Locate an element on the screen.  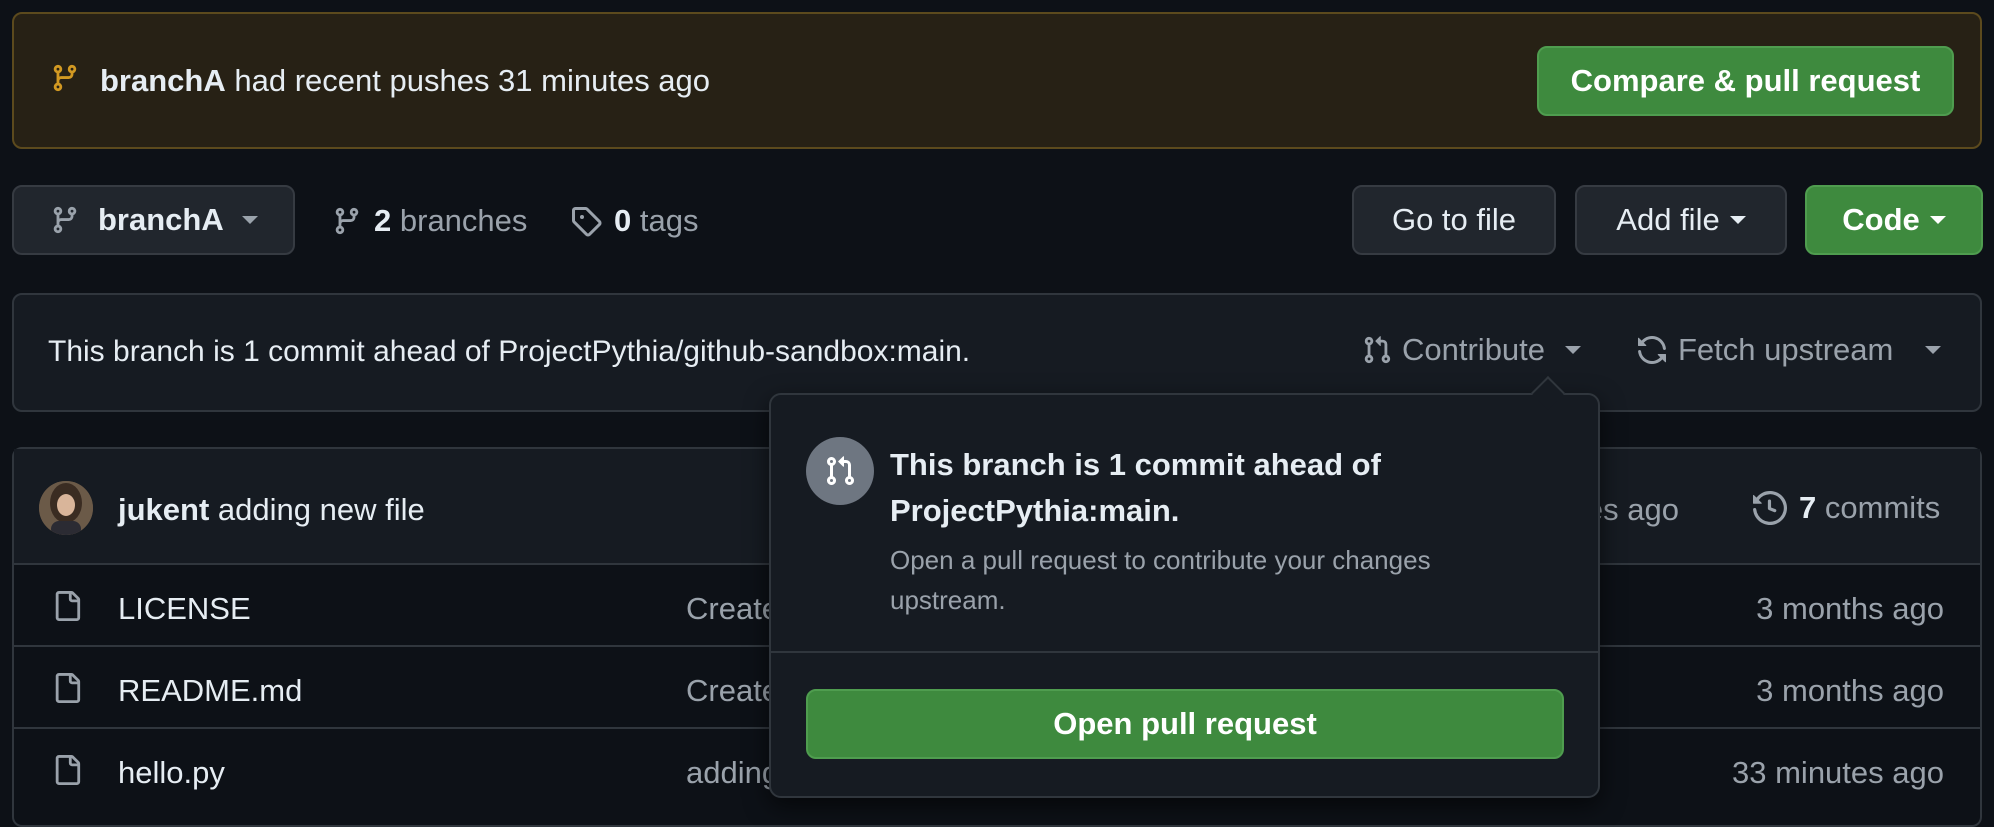
add-file-button: Add file is located at coordinates (1681, 220).